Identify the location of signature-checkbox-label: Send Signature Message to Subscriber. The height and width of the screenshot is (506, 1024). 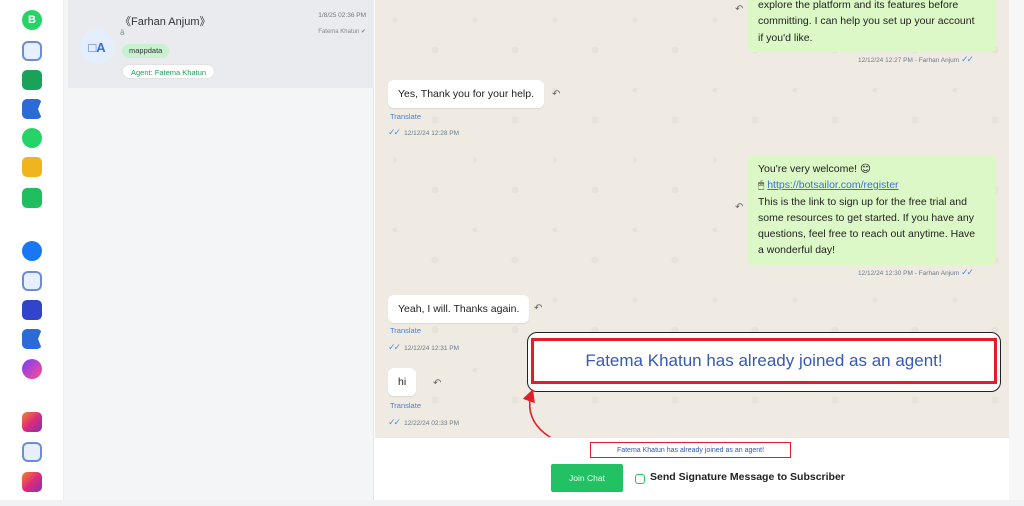
(747, 477).